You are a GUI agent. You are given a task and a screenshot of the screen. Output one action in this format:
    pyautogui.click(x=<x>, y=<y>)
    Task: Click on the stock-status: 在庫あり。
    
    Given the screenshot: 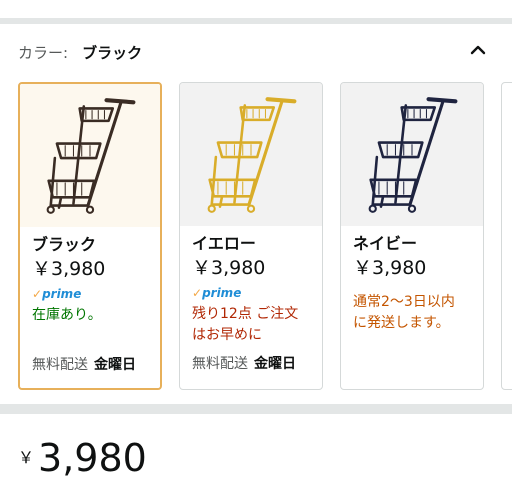 What is the action you would take?
    pyautogui.click(x=67, y=315)
    